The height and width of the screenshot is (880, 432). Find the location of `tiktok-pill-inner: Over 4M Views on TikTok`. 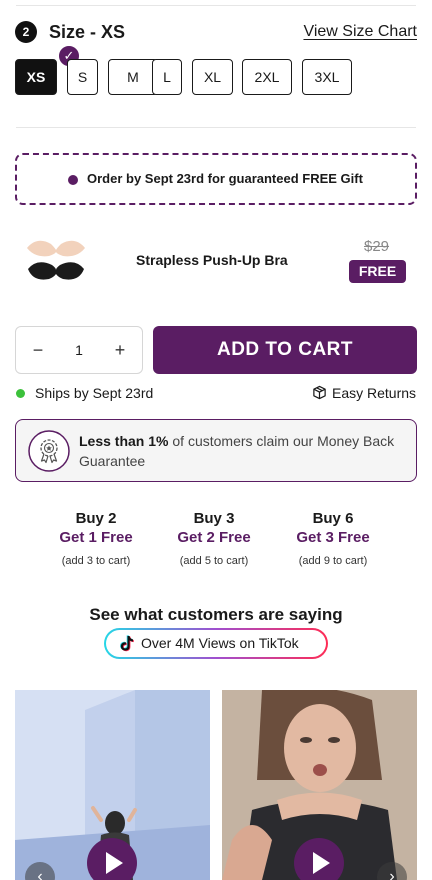

tiktok-pill-inner: Over 4M Views on TikTok is located at coordinates (216, 643).